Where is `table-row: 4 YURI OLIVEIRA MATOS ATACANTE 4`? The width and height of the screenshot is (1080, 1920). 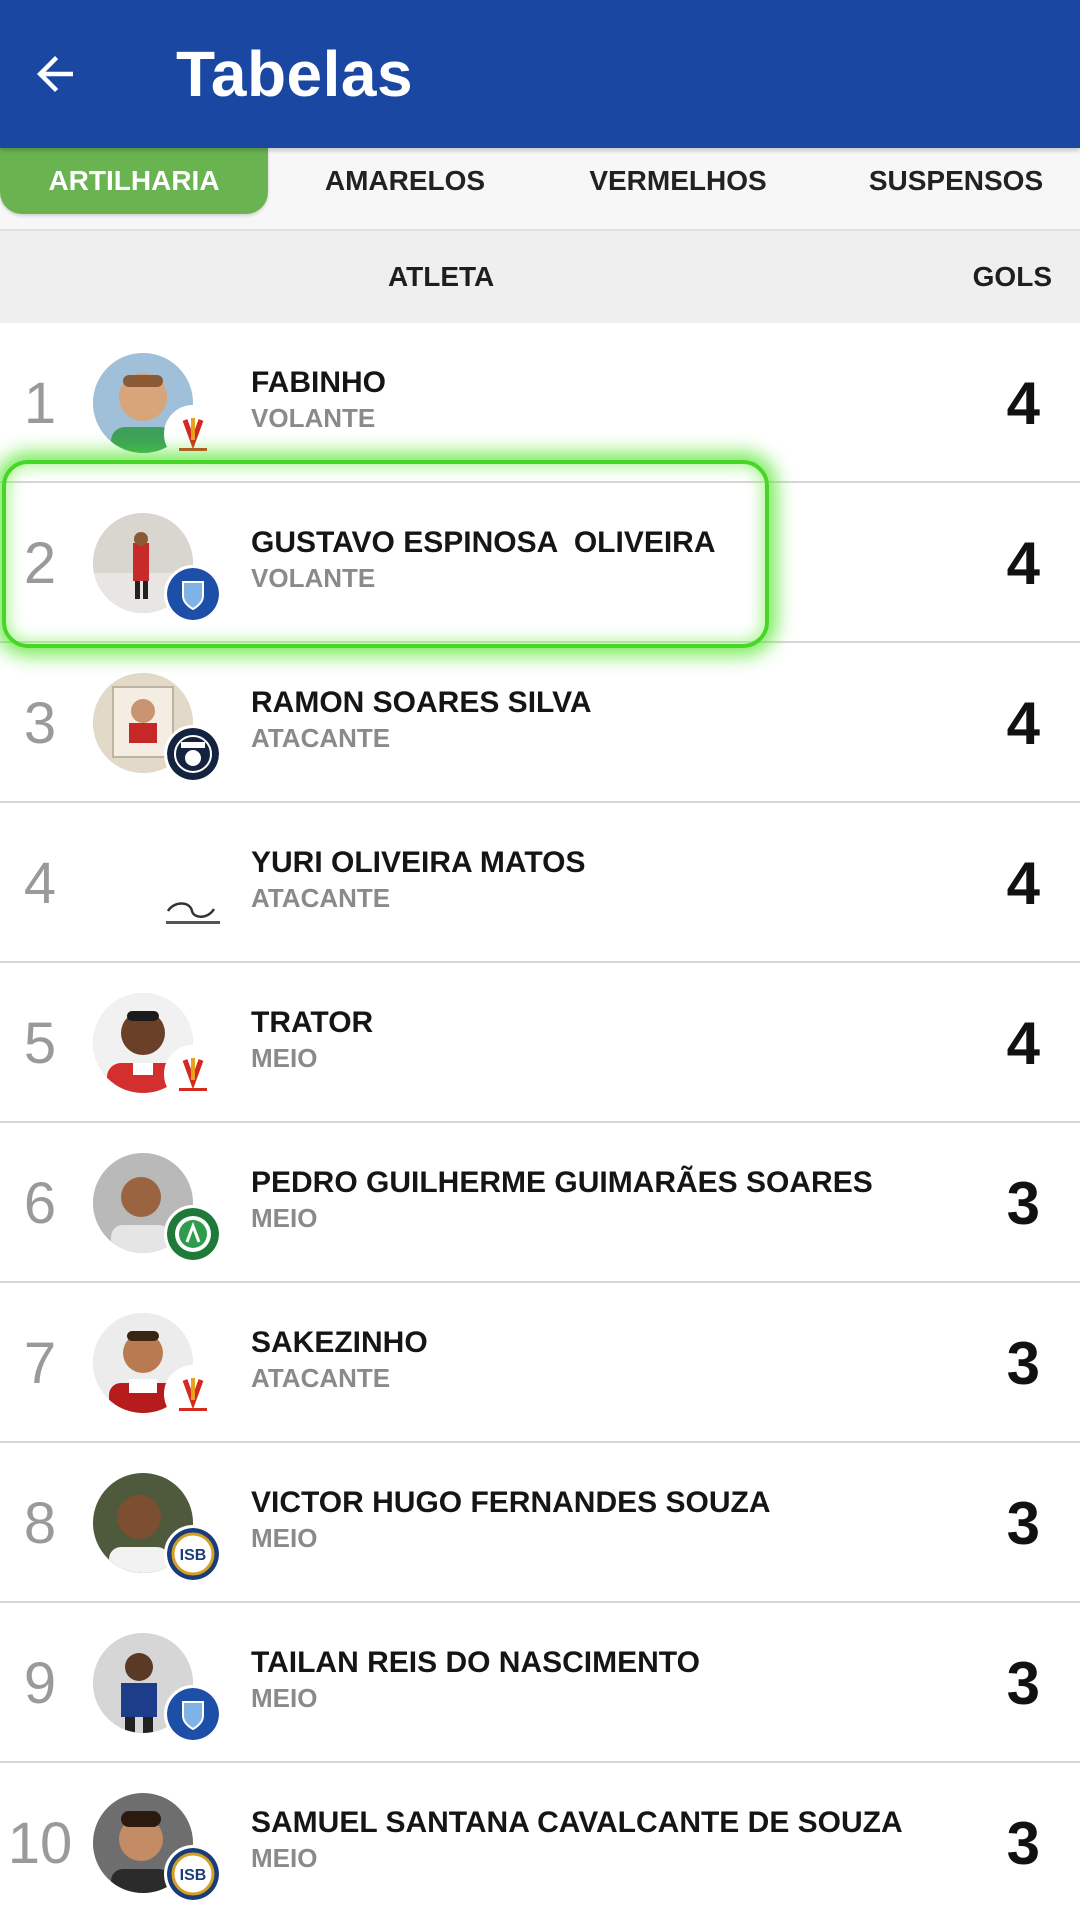 table-row: 4 YURI OLIVEIRA MATOS ATACANTE 4 is located at coordinates (540, 883).